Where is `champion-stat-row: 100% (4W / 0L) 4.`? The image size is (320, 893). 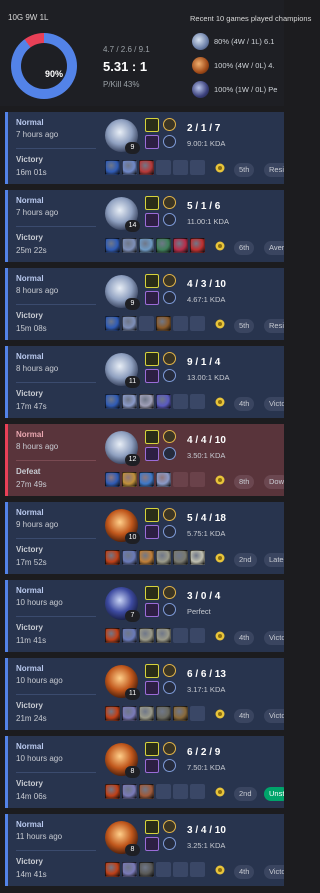 champion-stat-row: 100% (4W / 0L) 4. is located at coordinates (238, 66).